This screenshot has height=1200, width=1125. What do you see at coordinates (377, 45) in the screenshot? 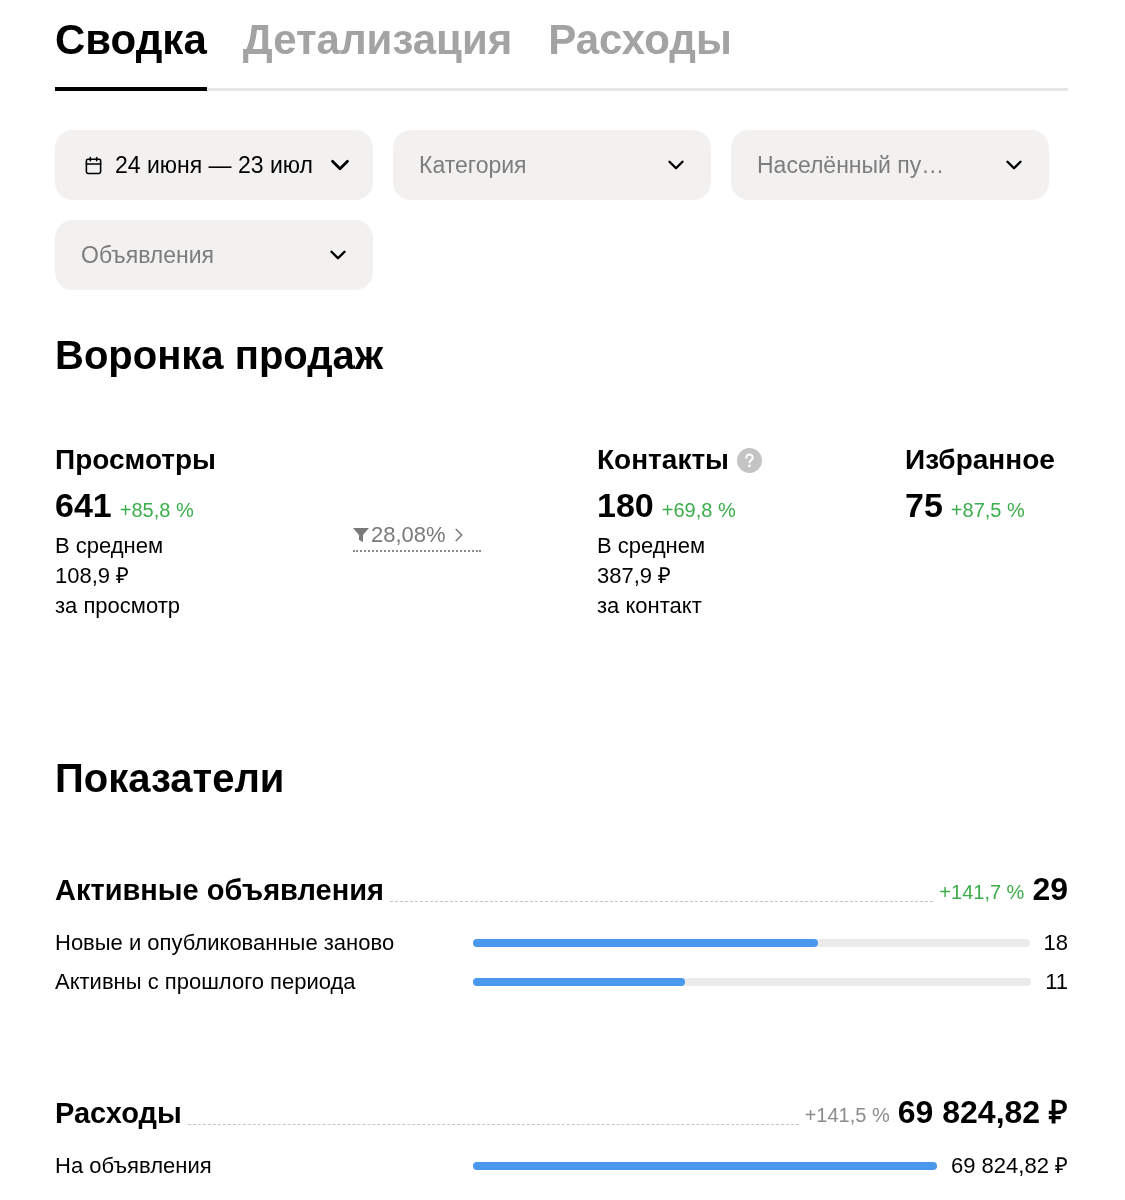
I see `tab: Детализация` at bounding box center [377, 45].